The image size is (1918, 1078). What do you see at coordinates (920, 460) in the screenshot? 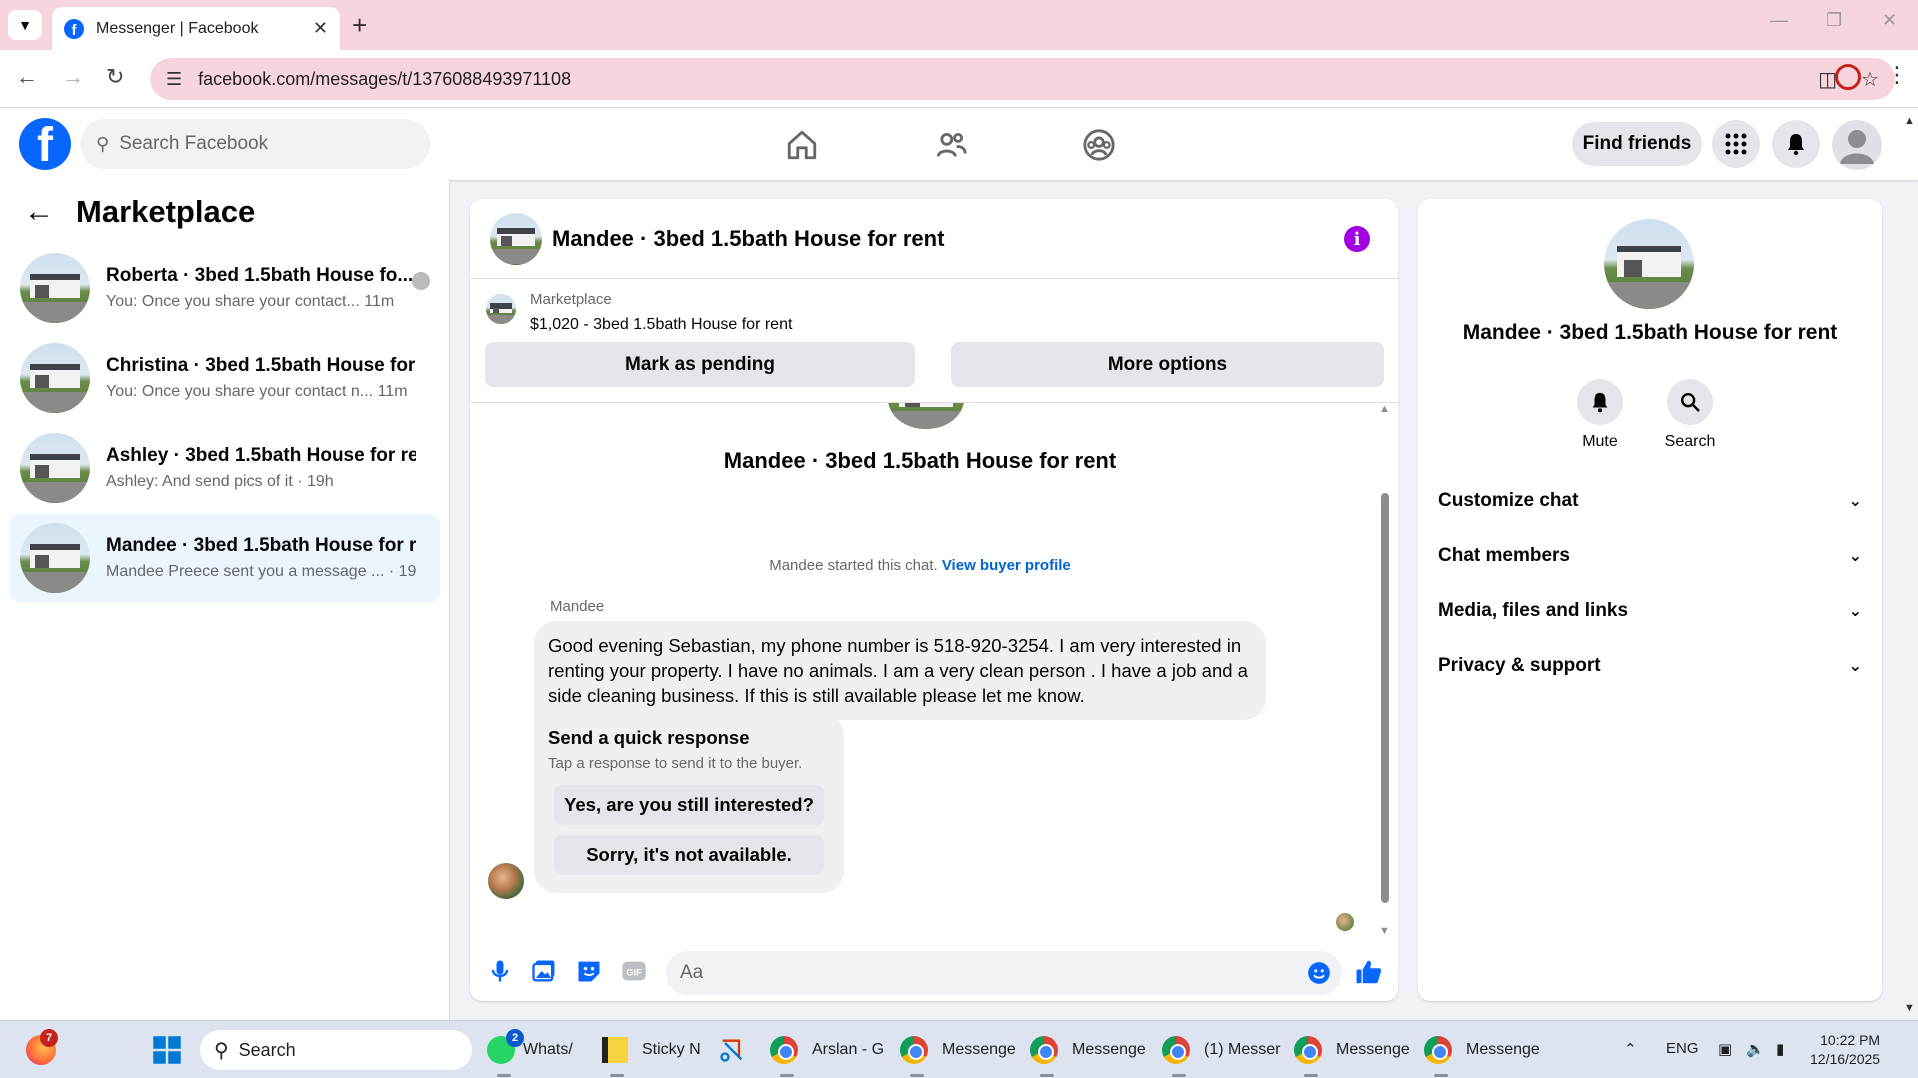
I see `chat-intro-name: Mandee · 3bed 1.5bath House for rent` at bounding box center [920, 460].